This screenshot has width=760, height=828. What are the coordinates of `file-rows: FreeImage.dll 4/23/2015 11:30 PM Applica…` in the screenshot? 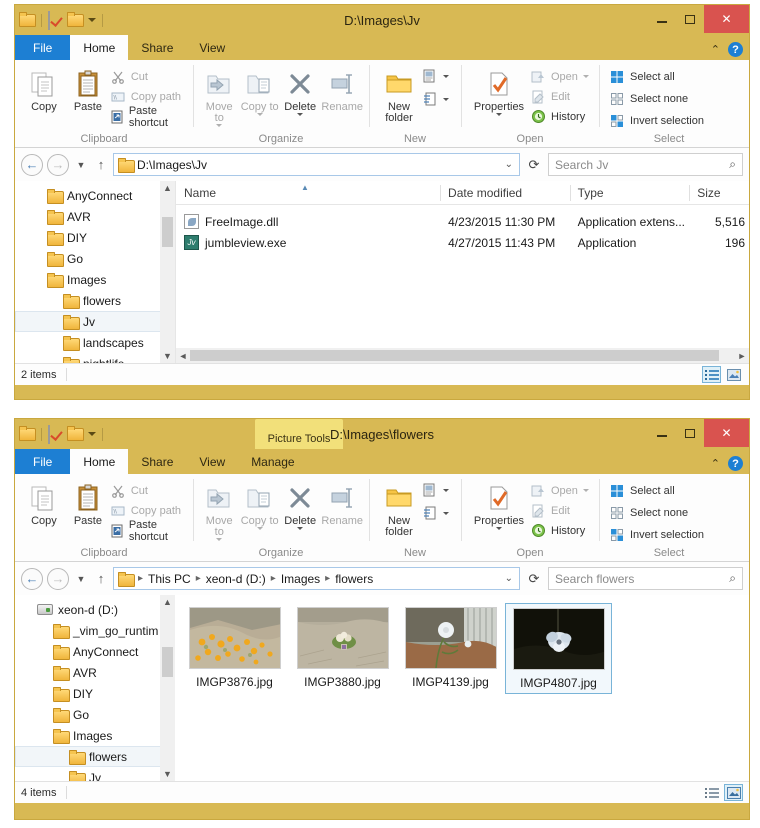 It's located at (462, 229).